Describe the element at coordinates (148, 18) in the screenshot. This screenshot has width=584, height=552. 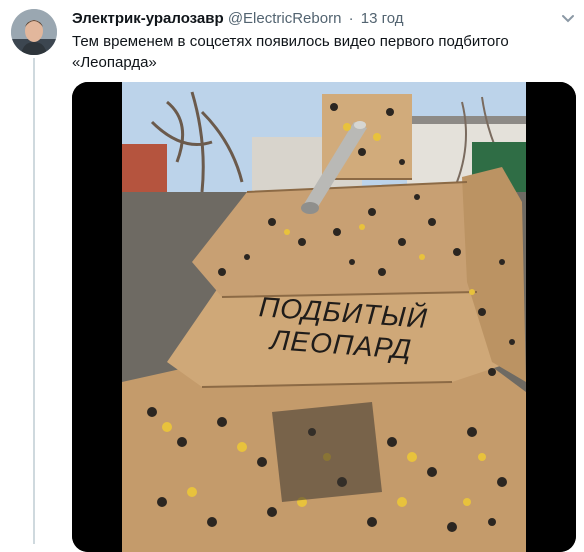
I see `author-name: Электрик-уралозавр` at that location.